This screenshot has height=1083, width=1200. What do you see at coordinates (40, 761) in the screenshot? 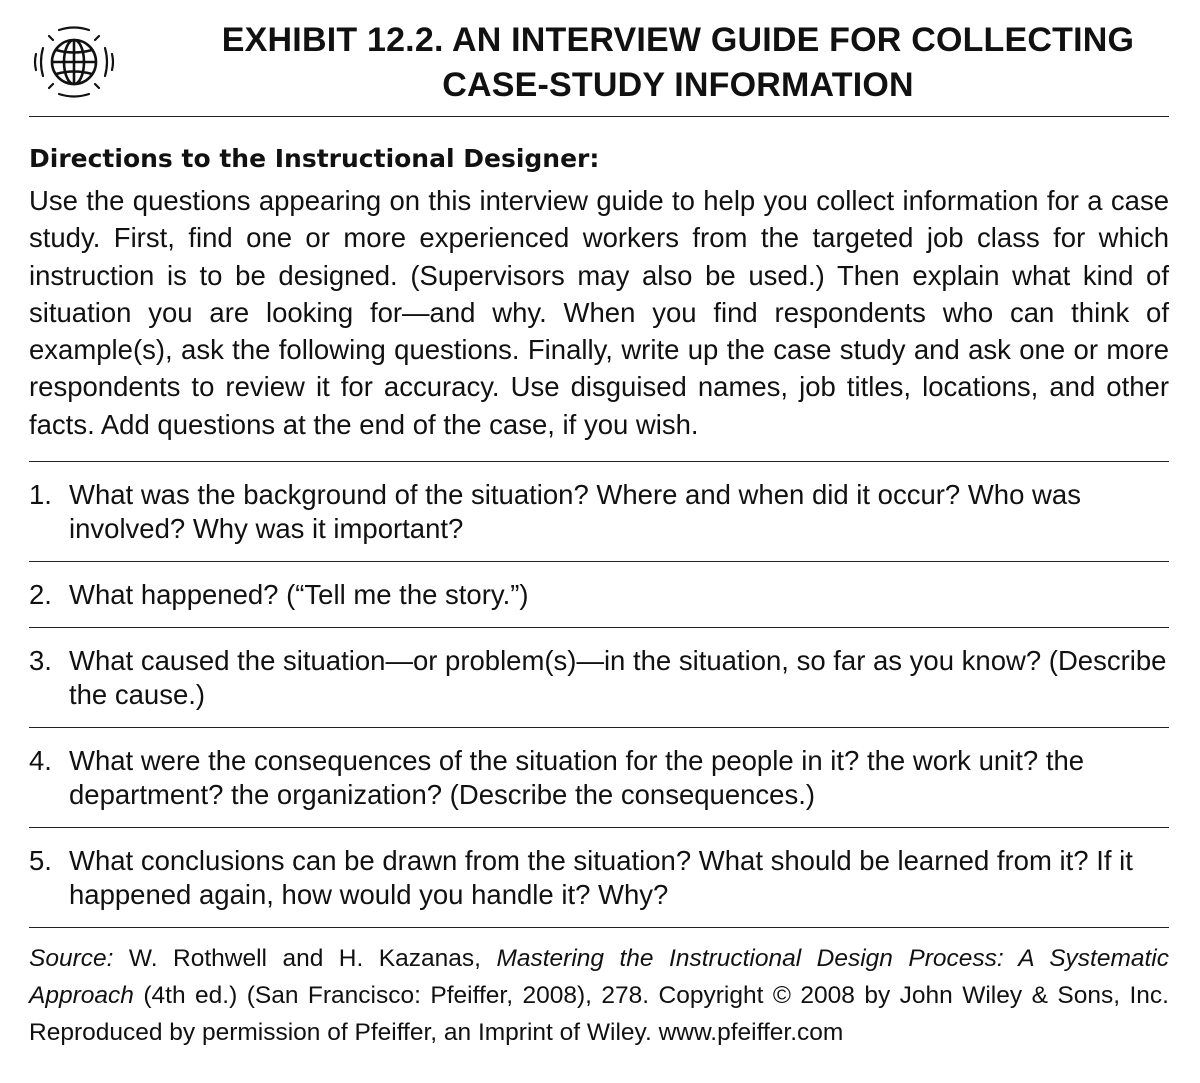
I see `question-number: 4.` at bounding box center [40, 761].